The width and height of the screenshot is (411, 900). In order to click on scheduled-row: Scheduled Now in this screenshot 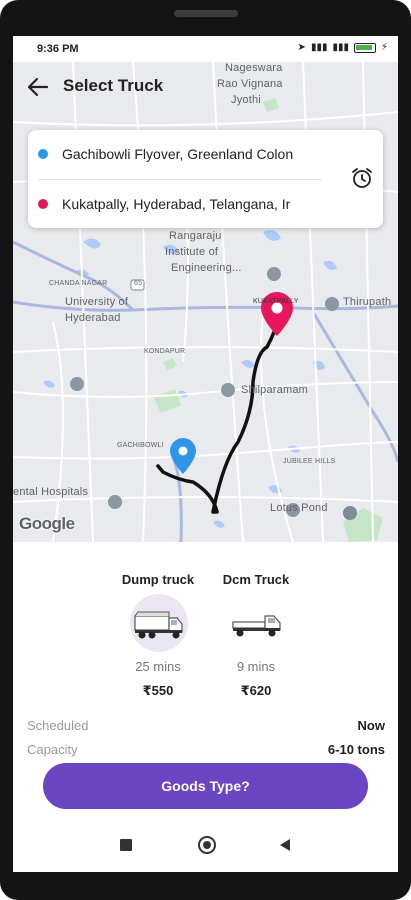, I will do `click(206, 726)`.